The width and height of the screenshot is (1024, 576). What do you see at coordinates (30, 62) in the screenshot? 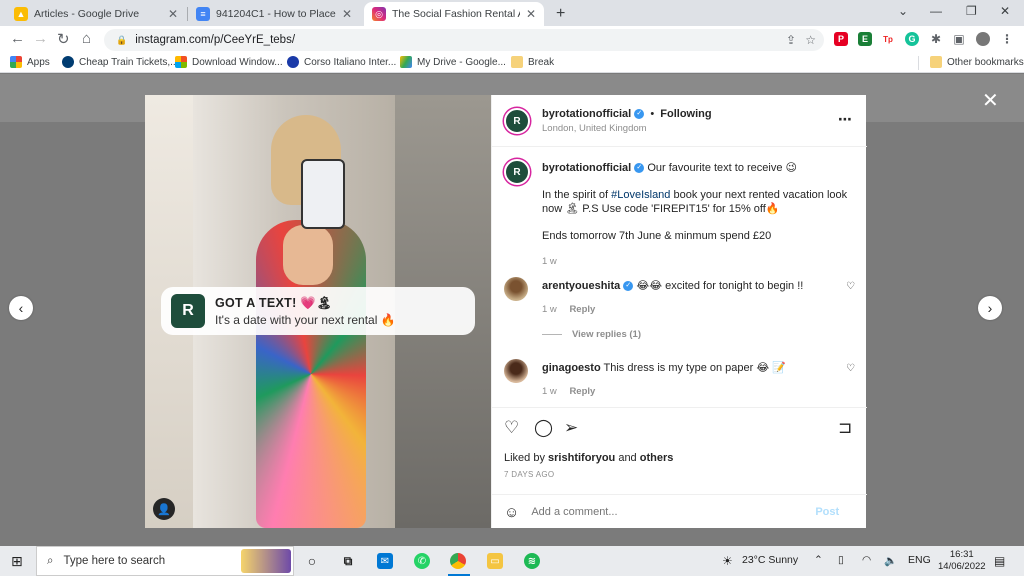
I see `bookmark-apps: Apps` at bounding box center [30, 62].